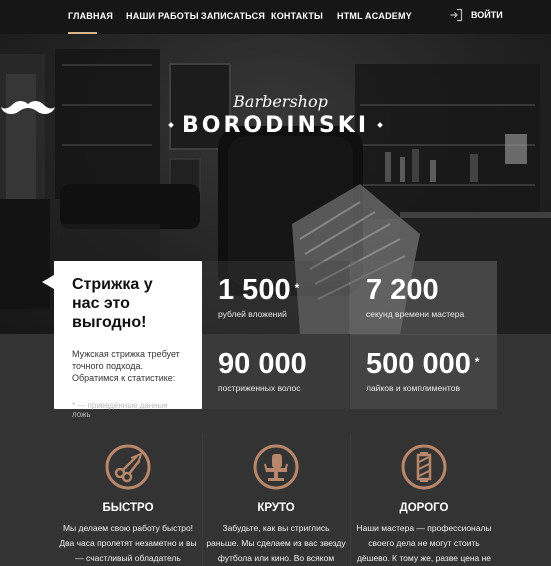 The height and width of the screenshot is (566, 551). What do you see at coordinates (418, 364) in the screenshot?
I see `stat-value: 500 000` at bounding box center [418, 364].